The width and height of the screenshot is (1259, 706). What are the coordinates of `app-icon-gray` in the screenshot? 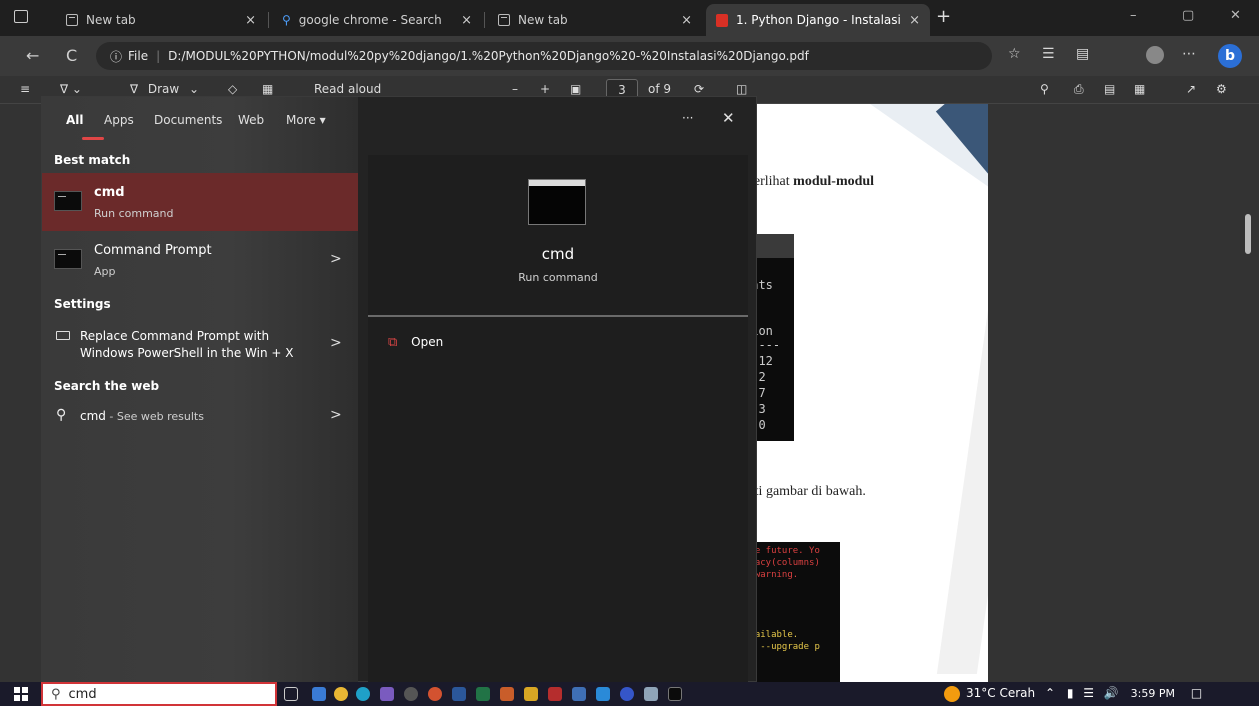 It's located at (651, 694).